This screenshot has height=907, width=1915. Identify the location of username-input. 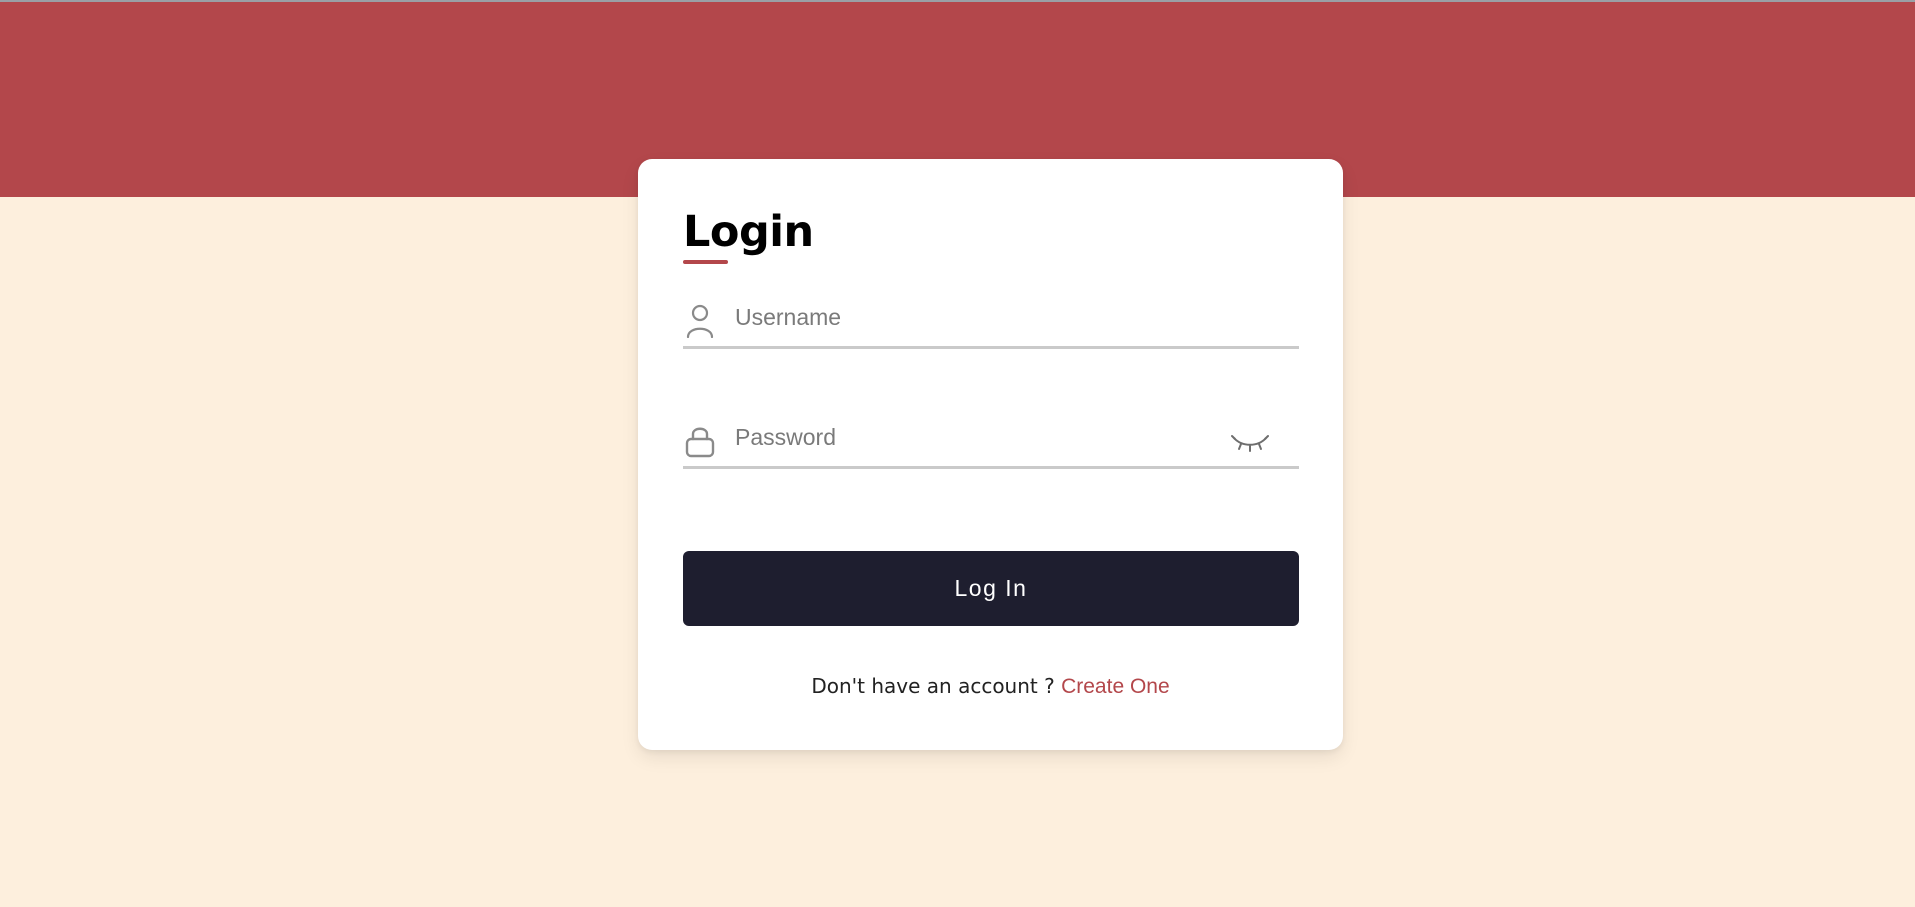
(975, 317).